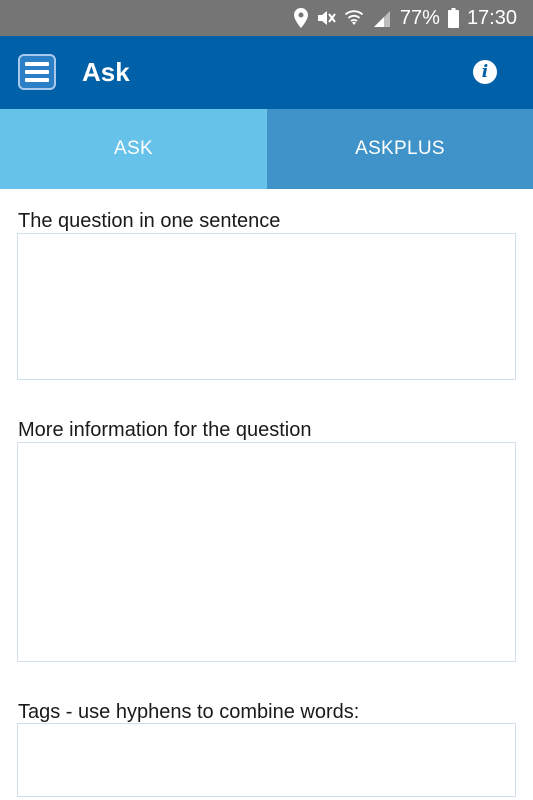 The width and height of the screenshot is (533, 800). I want to click on tab-bar: ASK ASKPLUS, so click(266, 149).